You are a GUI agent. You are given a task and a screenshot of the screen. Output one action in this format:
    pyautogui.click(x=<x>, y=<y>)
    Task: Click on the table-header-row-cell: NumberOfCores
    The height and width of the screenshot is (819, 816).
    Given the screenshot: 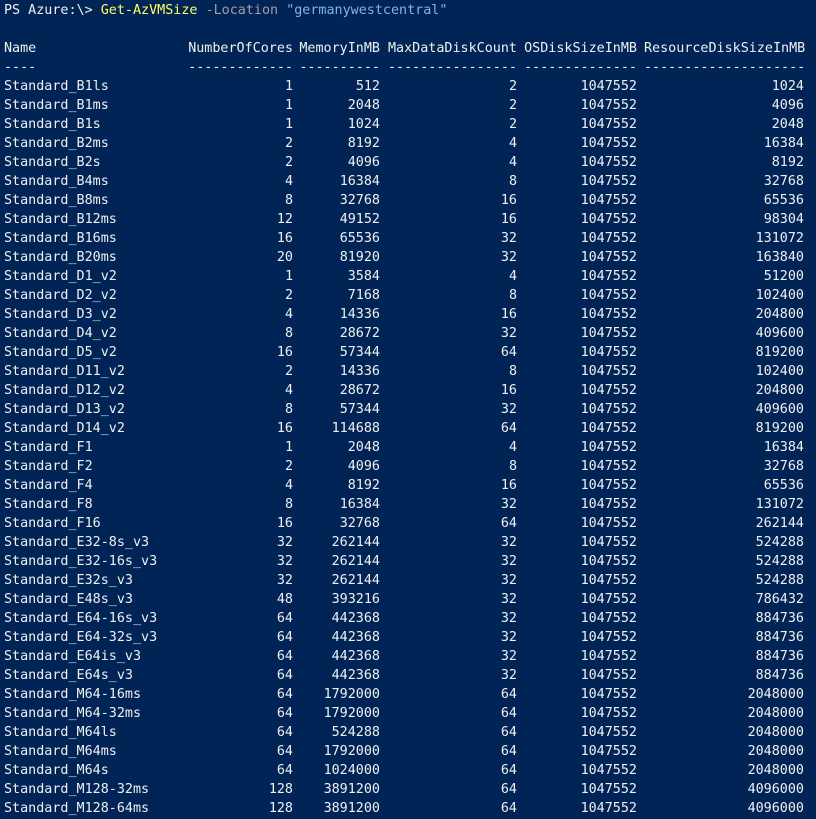 What is the action you would take?
    pyautogui.click(x=240, y=48)
    